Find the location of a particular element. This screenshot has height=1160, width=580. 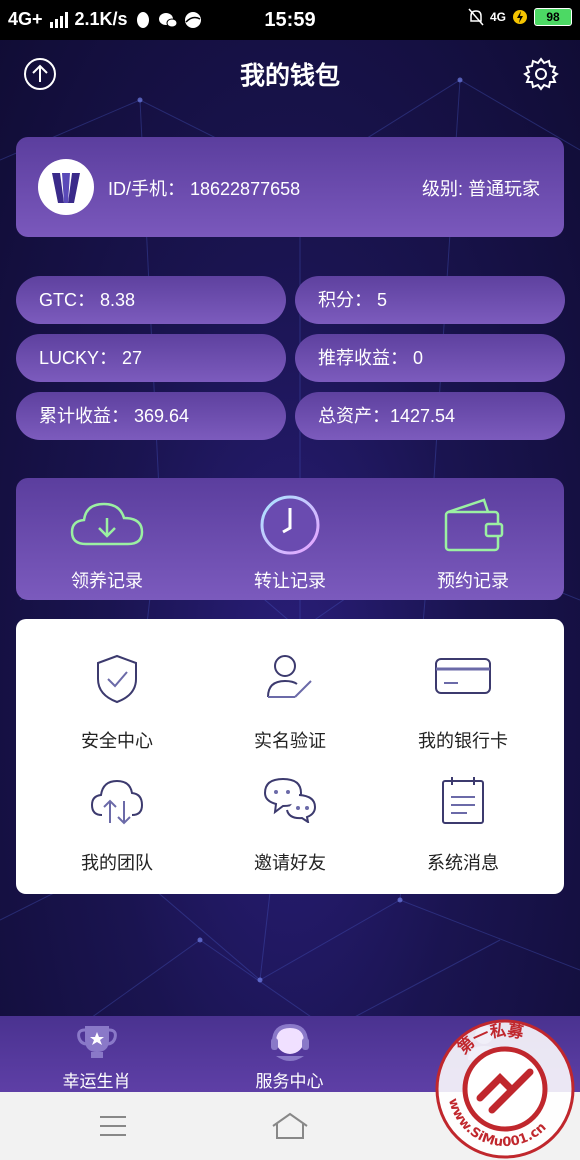

cloud-sync-icon is located at coordinates (117, 802).